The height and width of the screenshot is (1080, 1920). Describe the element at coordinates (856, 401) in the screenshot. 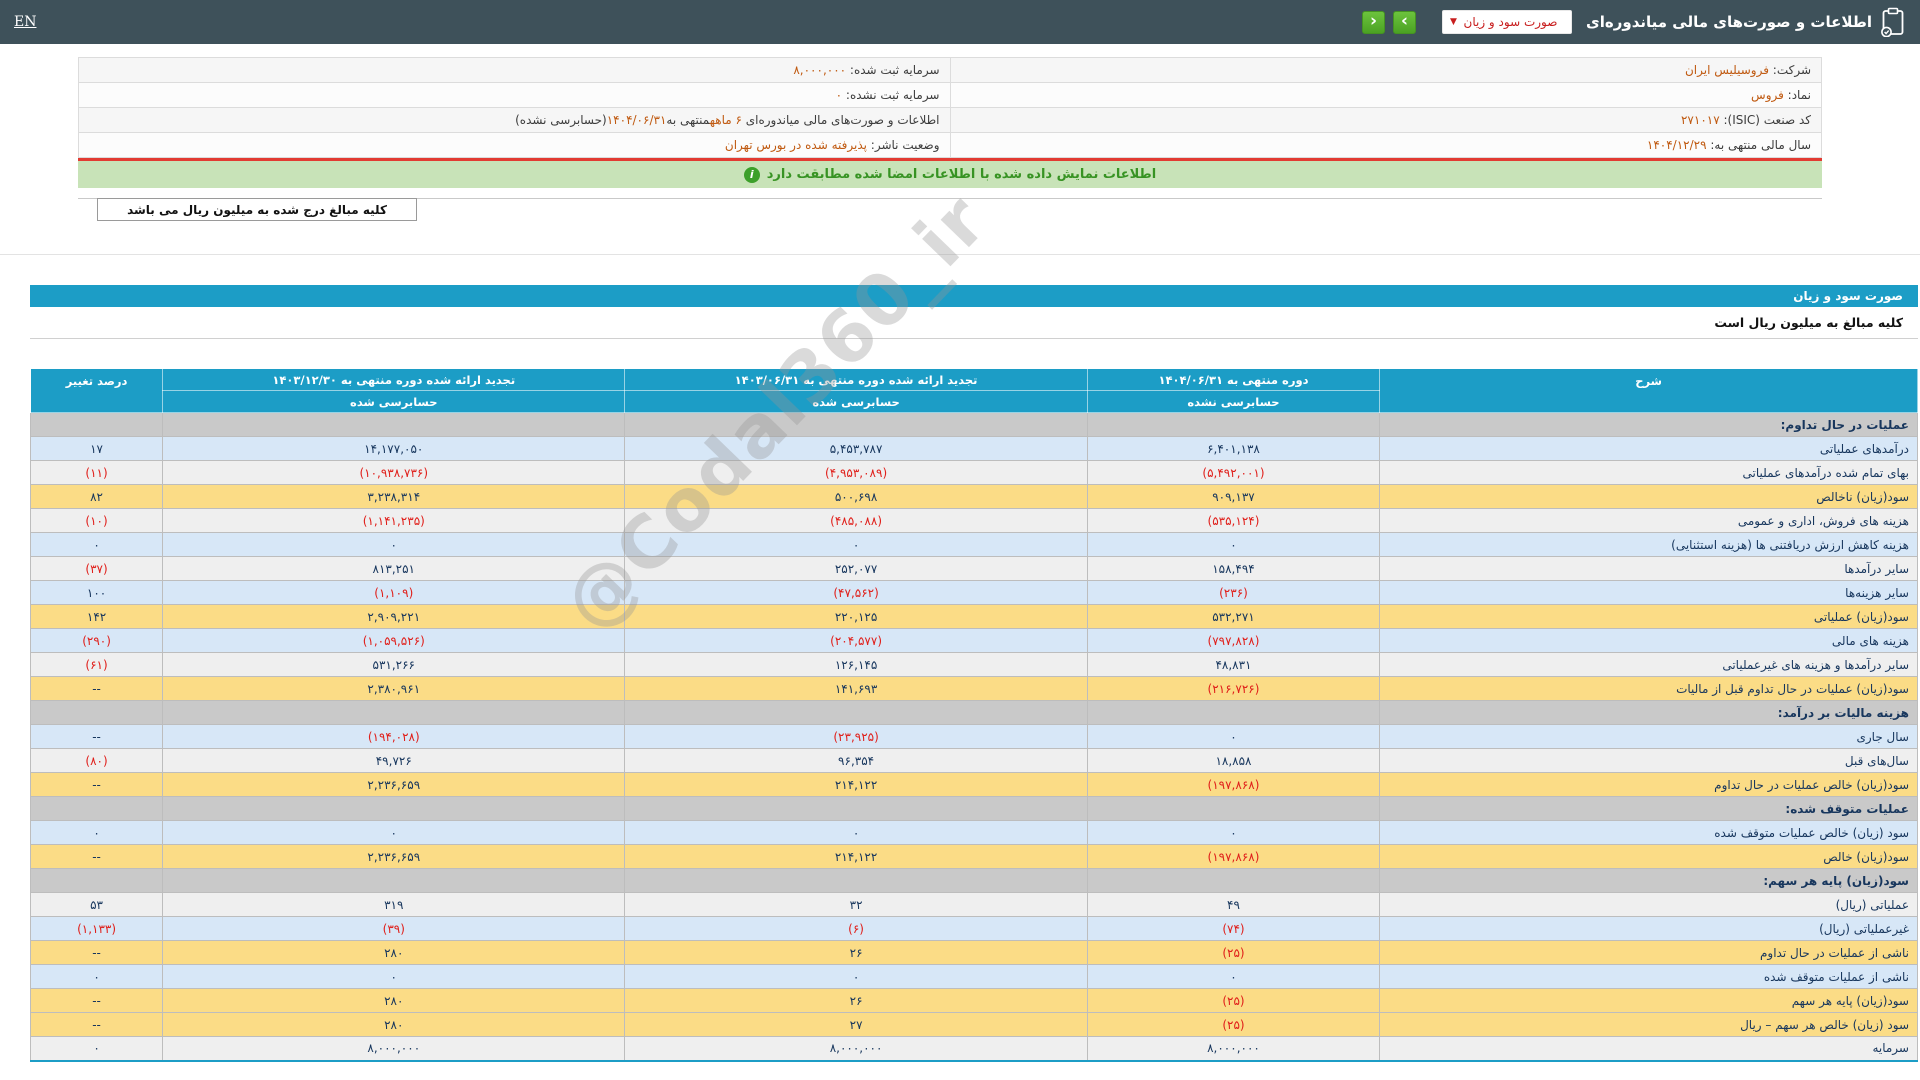

I see `audit-status-halfyear: حسابرسی شده` at that location.